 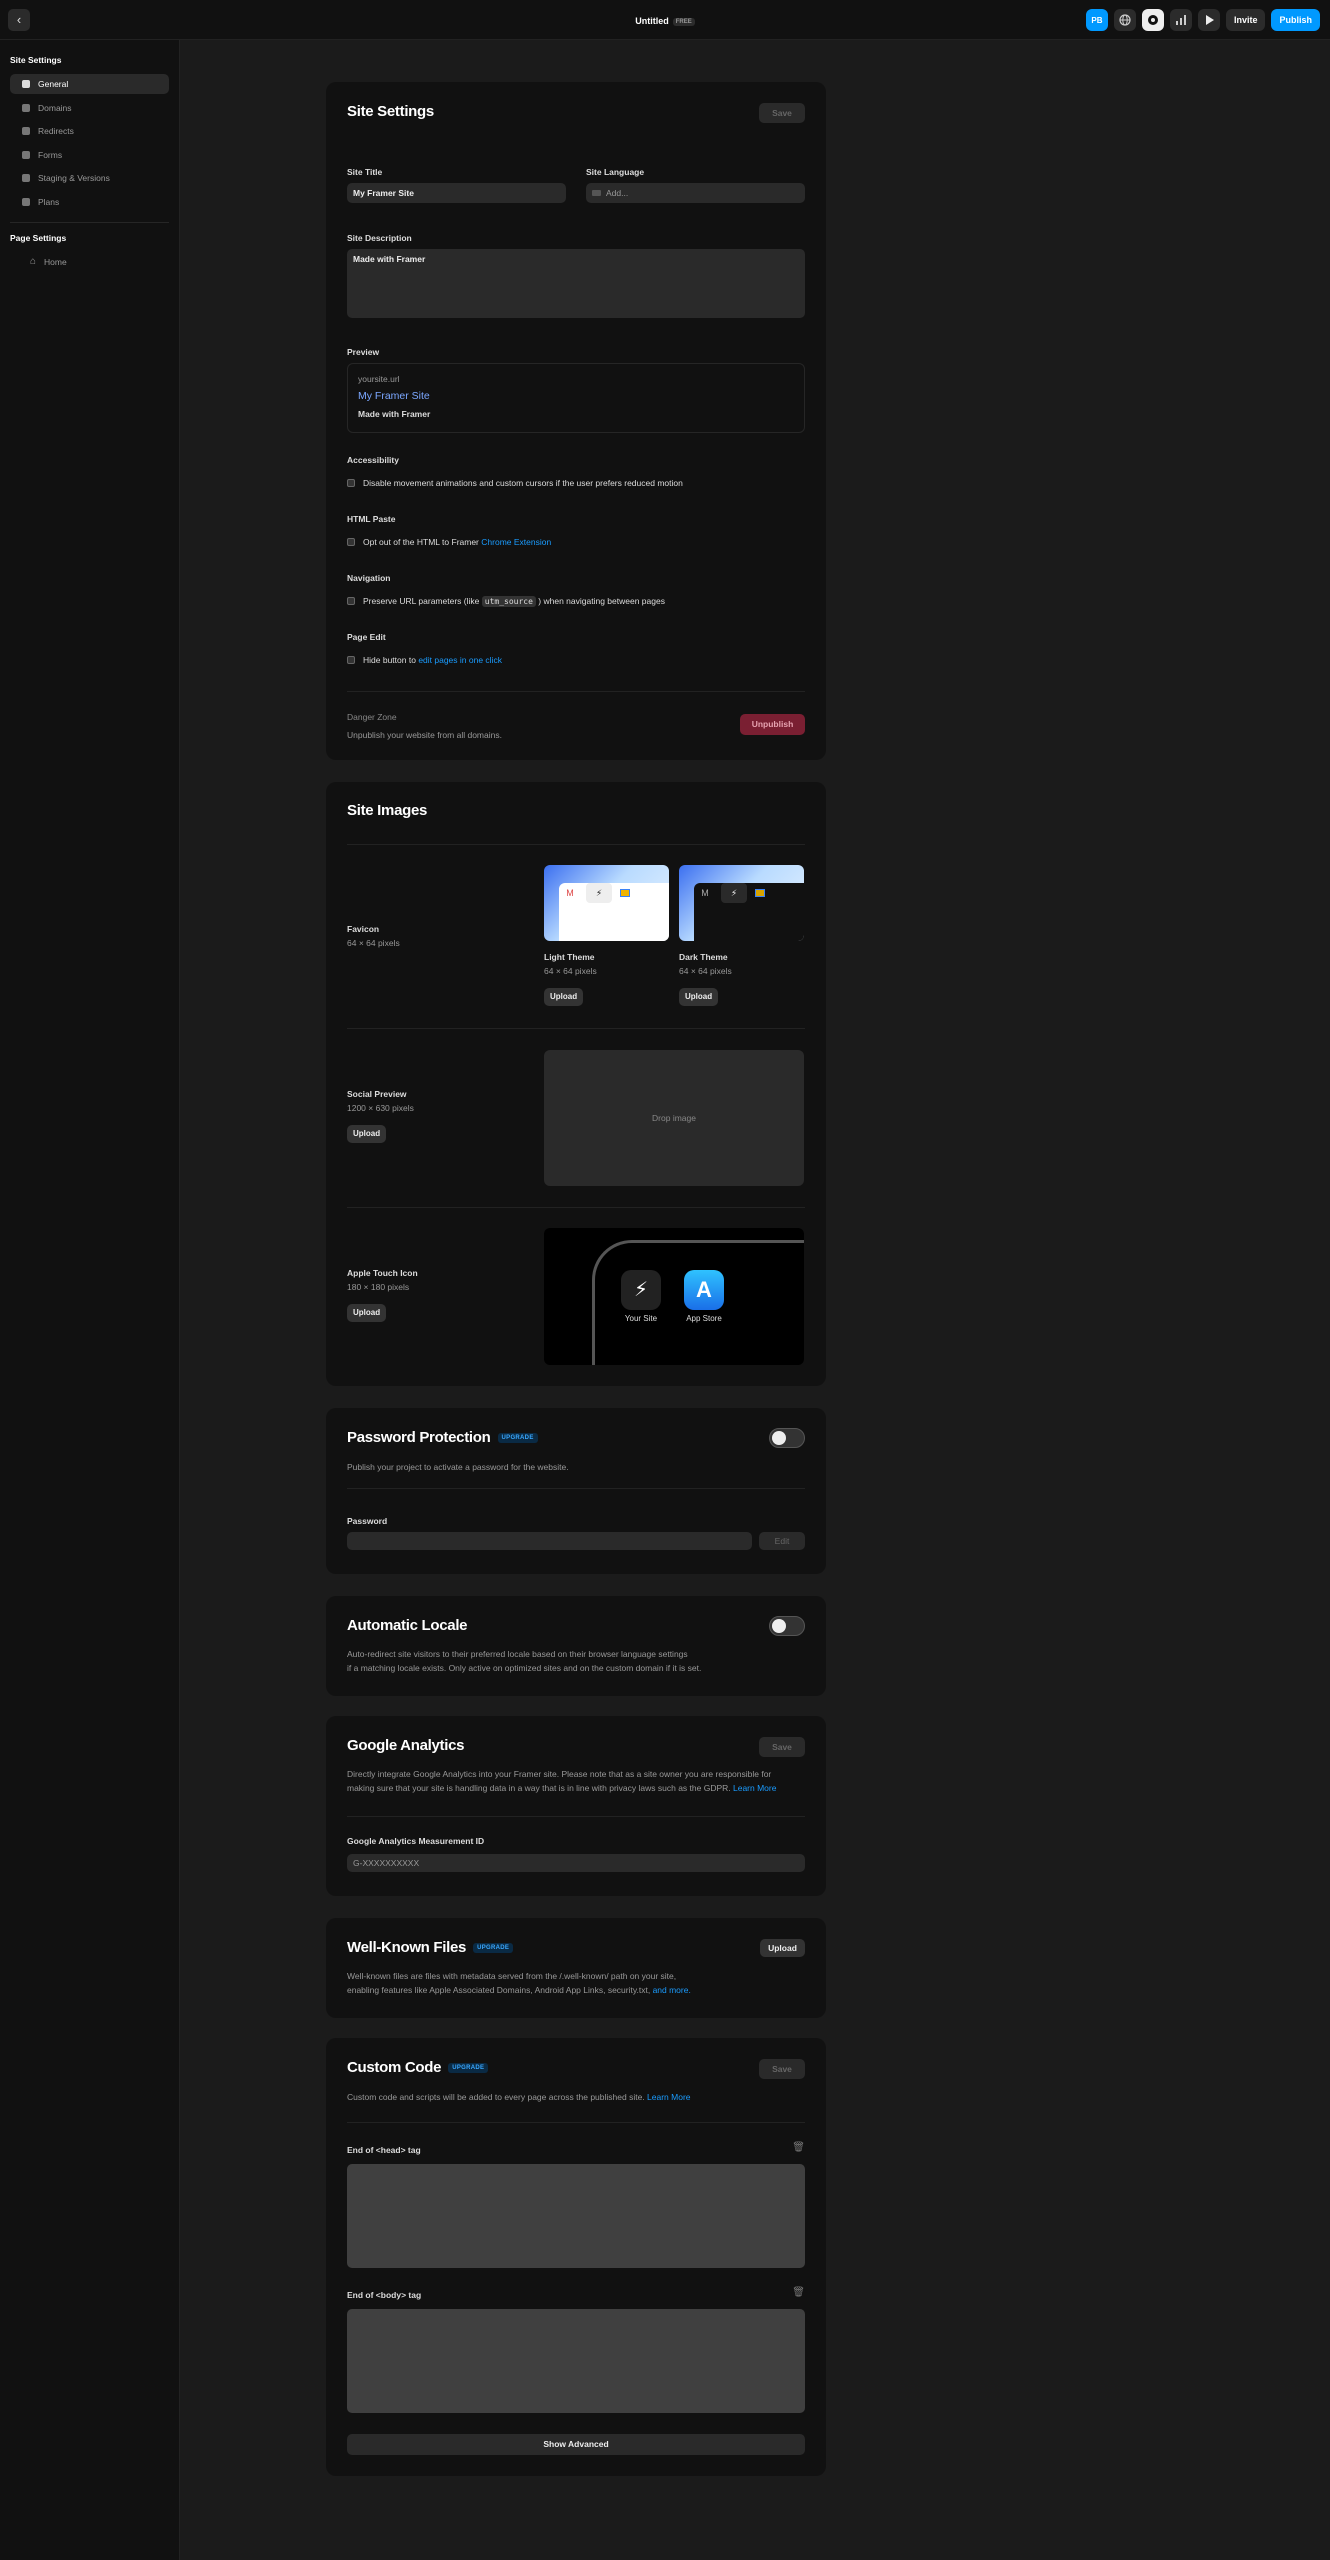 What do you see at coordinates (683, 22) in the screenshot?
I see `plan-badge: FREE` at bounding box center [683, 22].